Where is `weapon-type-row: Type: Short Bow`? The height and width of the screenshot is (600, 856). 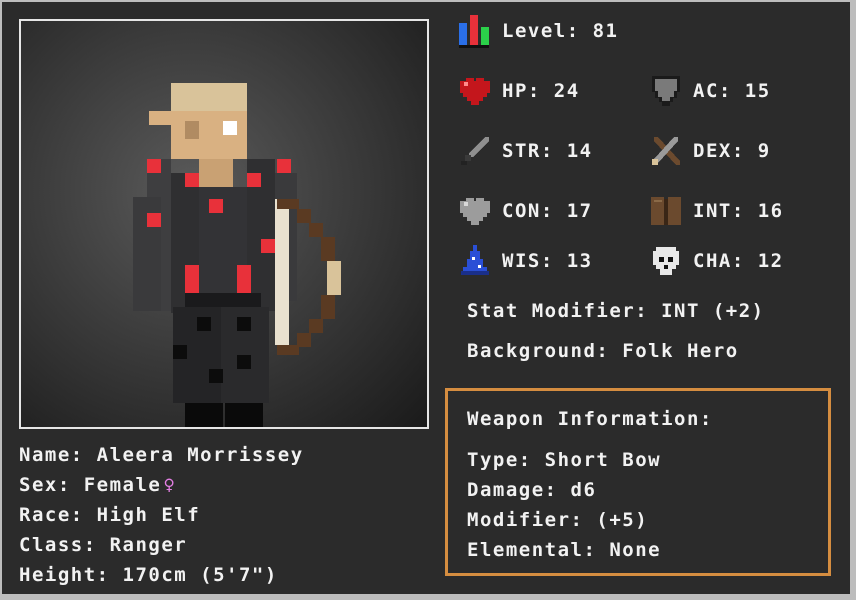 weapon-type-row: Type: Short Bow is located at coordinates (564, 460).